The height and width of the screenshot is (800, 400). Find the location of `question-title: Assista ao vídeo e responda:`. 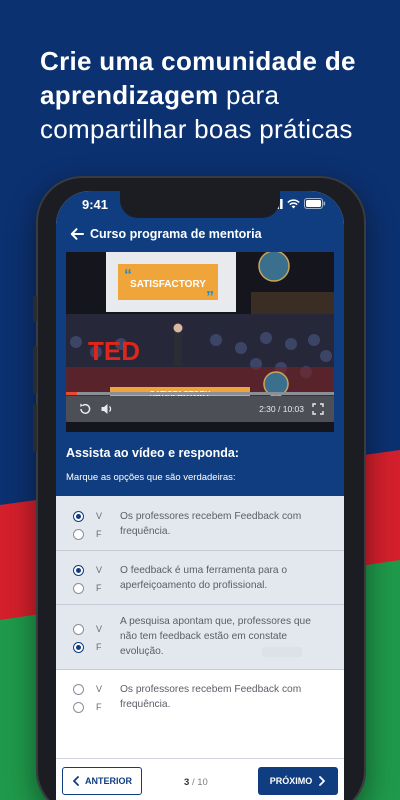

question-title: Assista ao vídeo e responda: is located at coordinates (152, 453).